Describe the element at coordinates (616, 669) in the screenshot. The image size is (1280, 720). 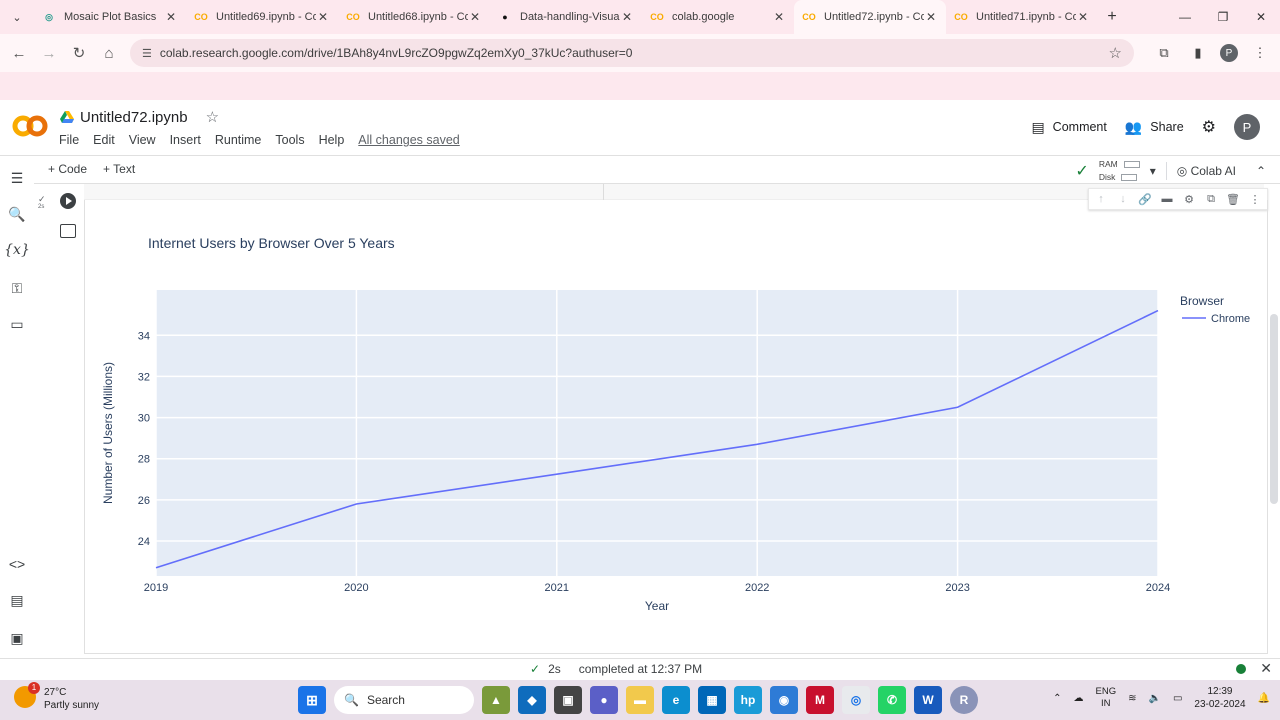
I see `execution-status: ✓ 2s completed at 12:37 PM` at that location.